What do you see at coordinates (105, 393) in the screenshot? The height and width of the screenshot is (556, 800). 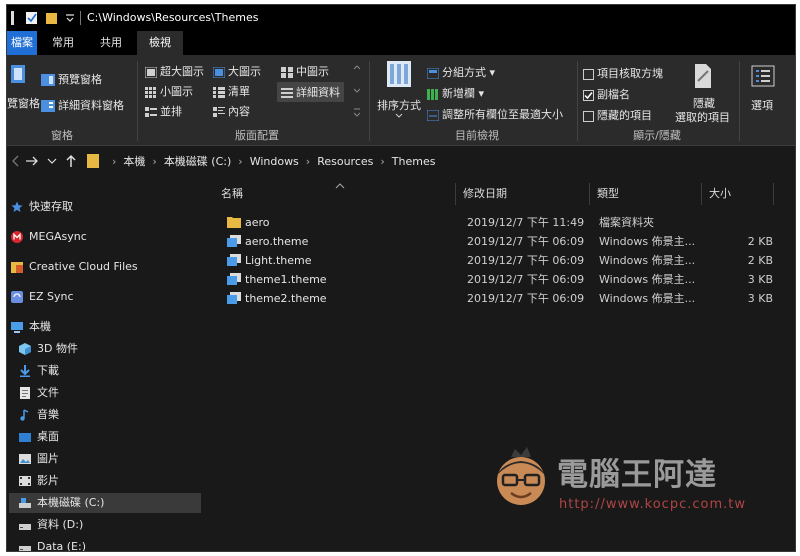 I see `nav-item-documents: 文件` at bounding box center [105, 393].